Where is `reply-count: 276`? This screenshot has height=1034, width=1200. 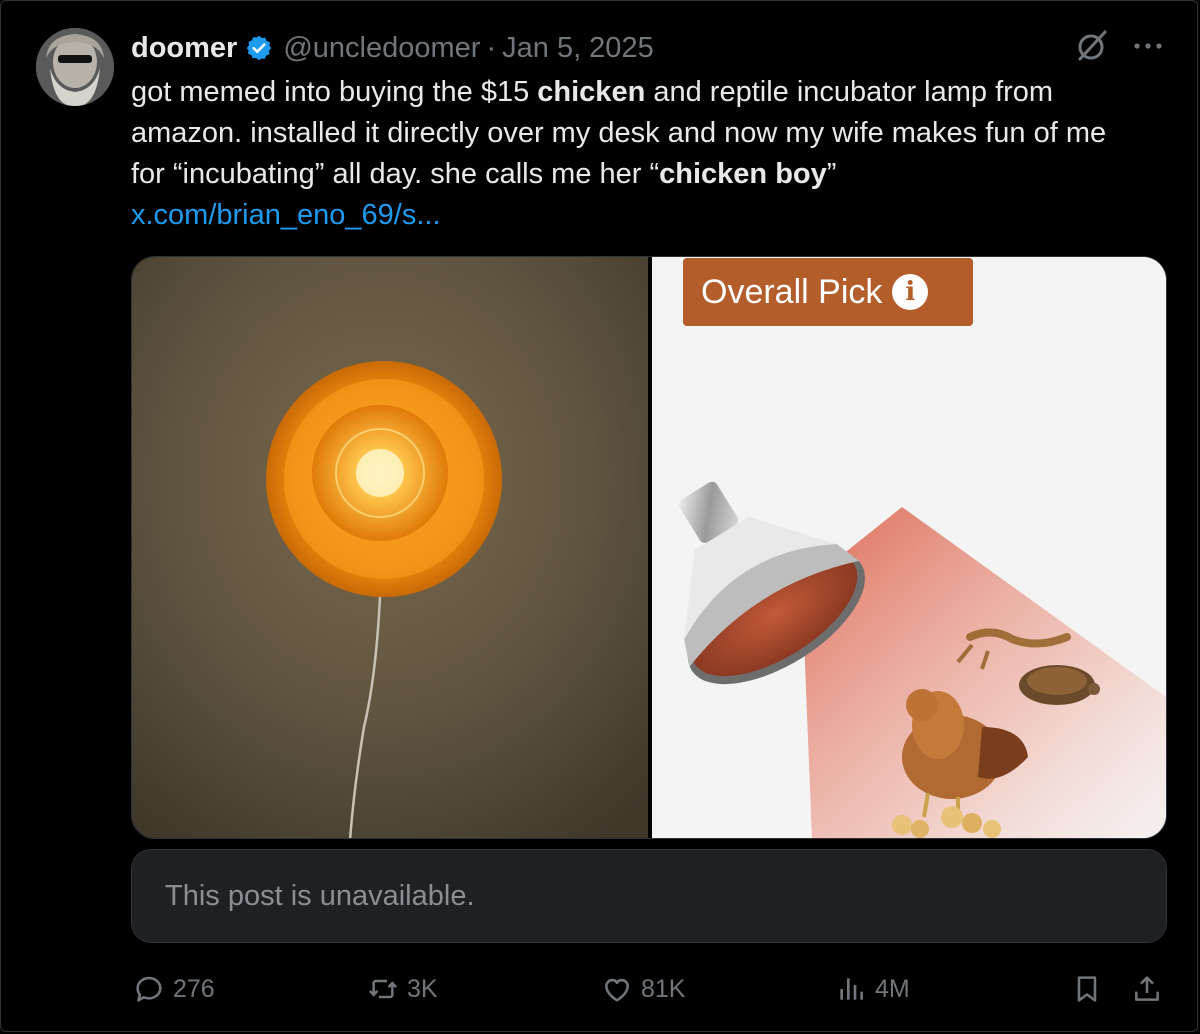
reply-count: 276 is located at coordinates (194, 988).